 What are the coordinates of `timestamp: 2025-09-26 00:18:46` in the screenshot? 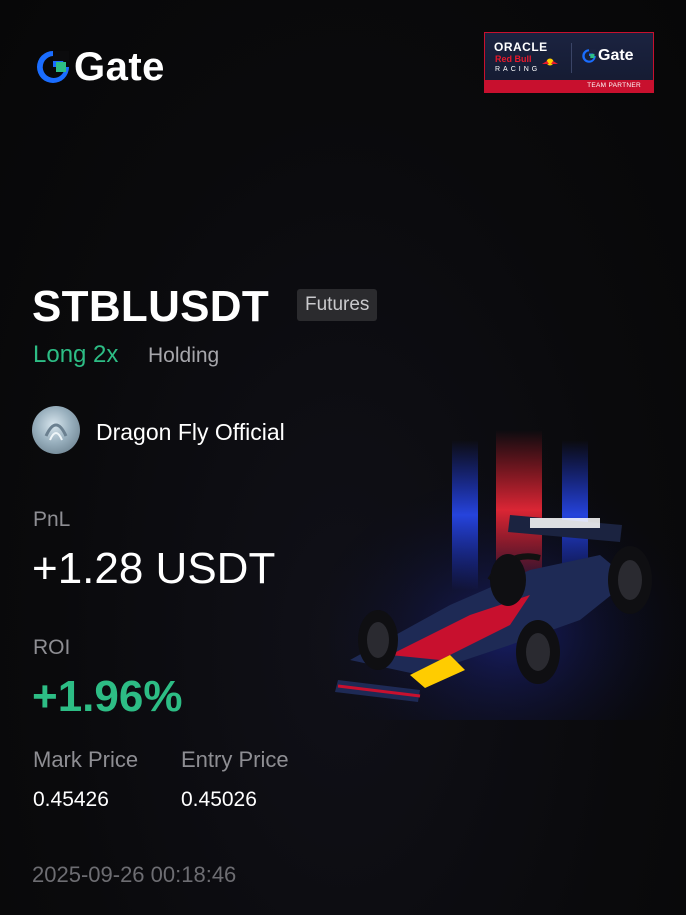 It's located at (134, 874).